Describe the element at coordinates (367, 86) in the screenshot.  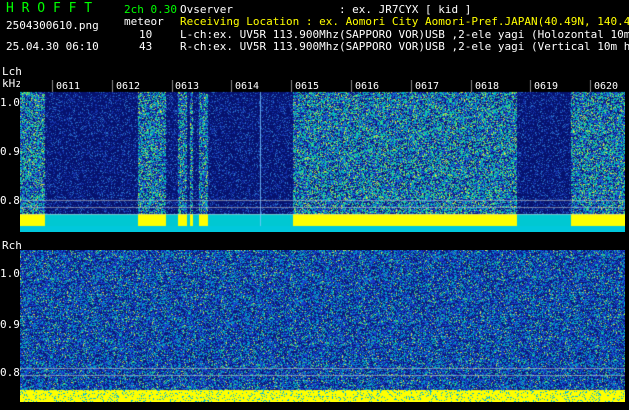
I see `time-tick: 0616` at that location.